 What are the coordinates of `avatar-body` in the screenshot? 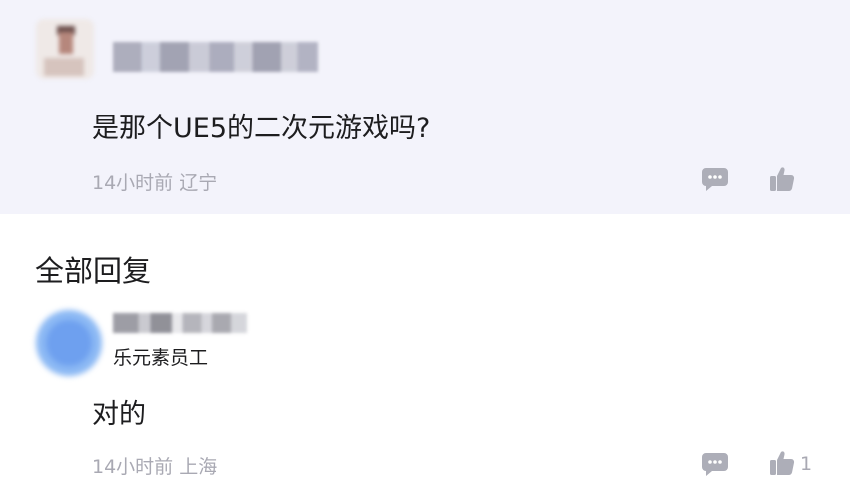 It's located at (64, 67).